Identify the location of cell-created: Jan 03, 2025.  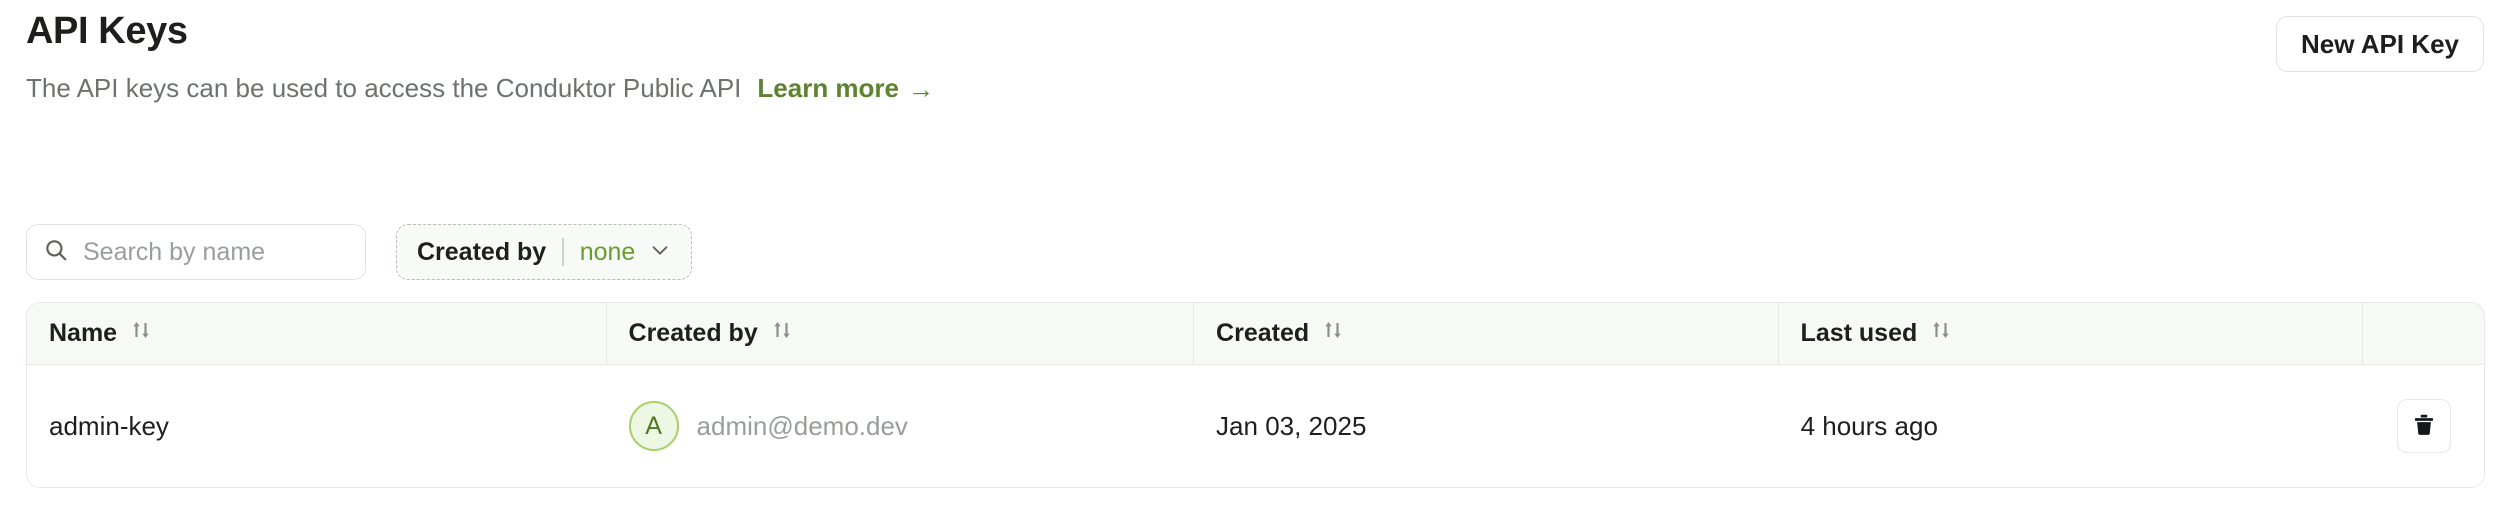
(1486, 426).